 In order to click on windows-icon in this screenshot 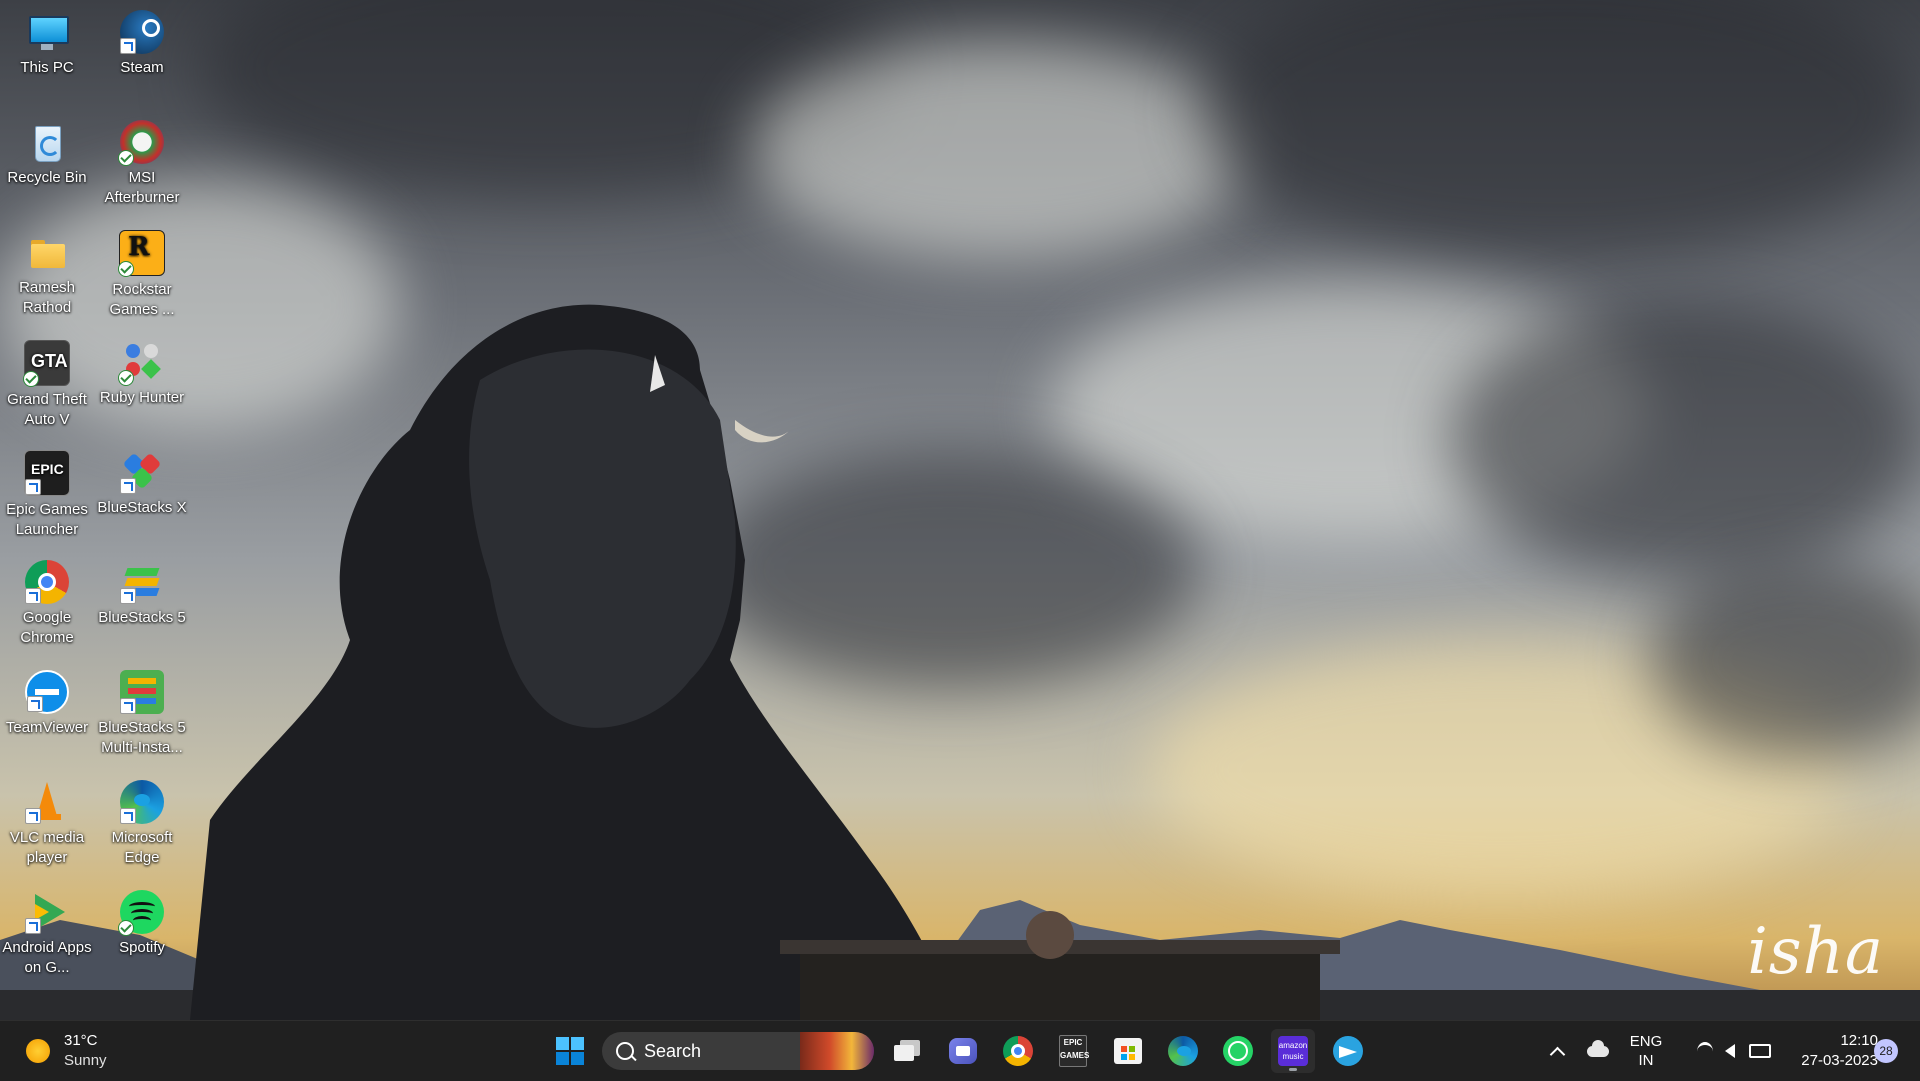, I will do `click(570, 1051)`.